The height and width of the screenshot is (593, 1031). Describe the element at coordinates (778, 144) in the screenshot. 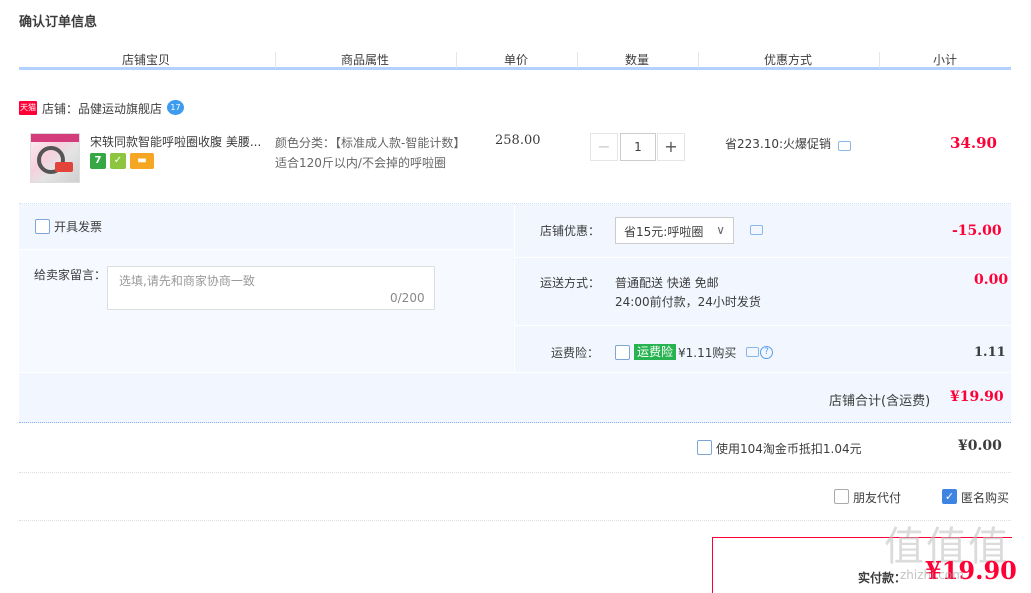

I see `promotion-text: 省223.10:火爆促销` at that location.